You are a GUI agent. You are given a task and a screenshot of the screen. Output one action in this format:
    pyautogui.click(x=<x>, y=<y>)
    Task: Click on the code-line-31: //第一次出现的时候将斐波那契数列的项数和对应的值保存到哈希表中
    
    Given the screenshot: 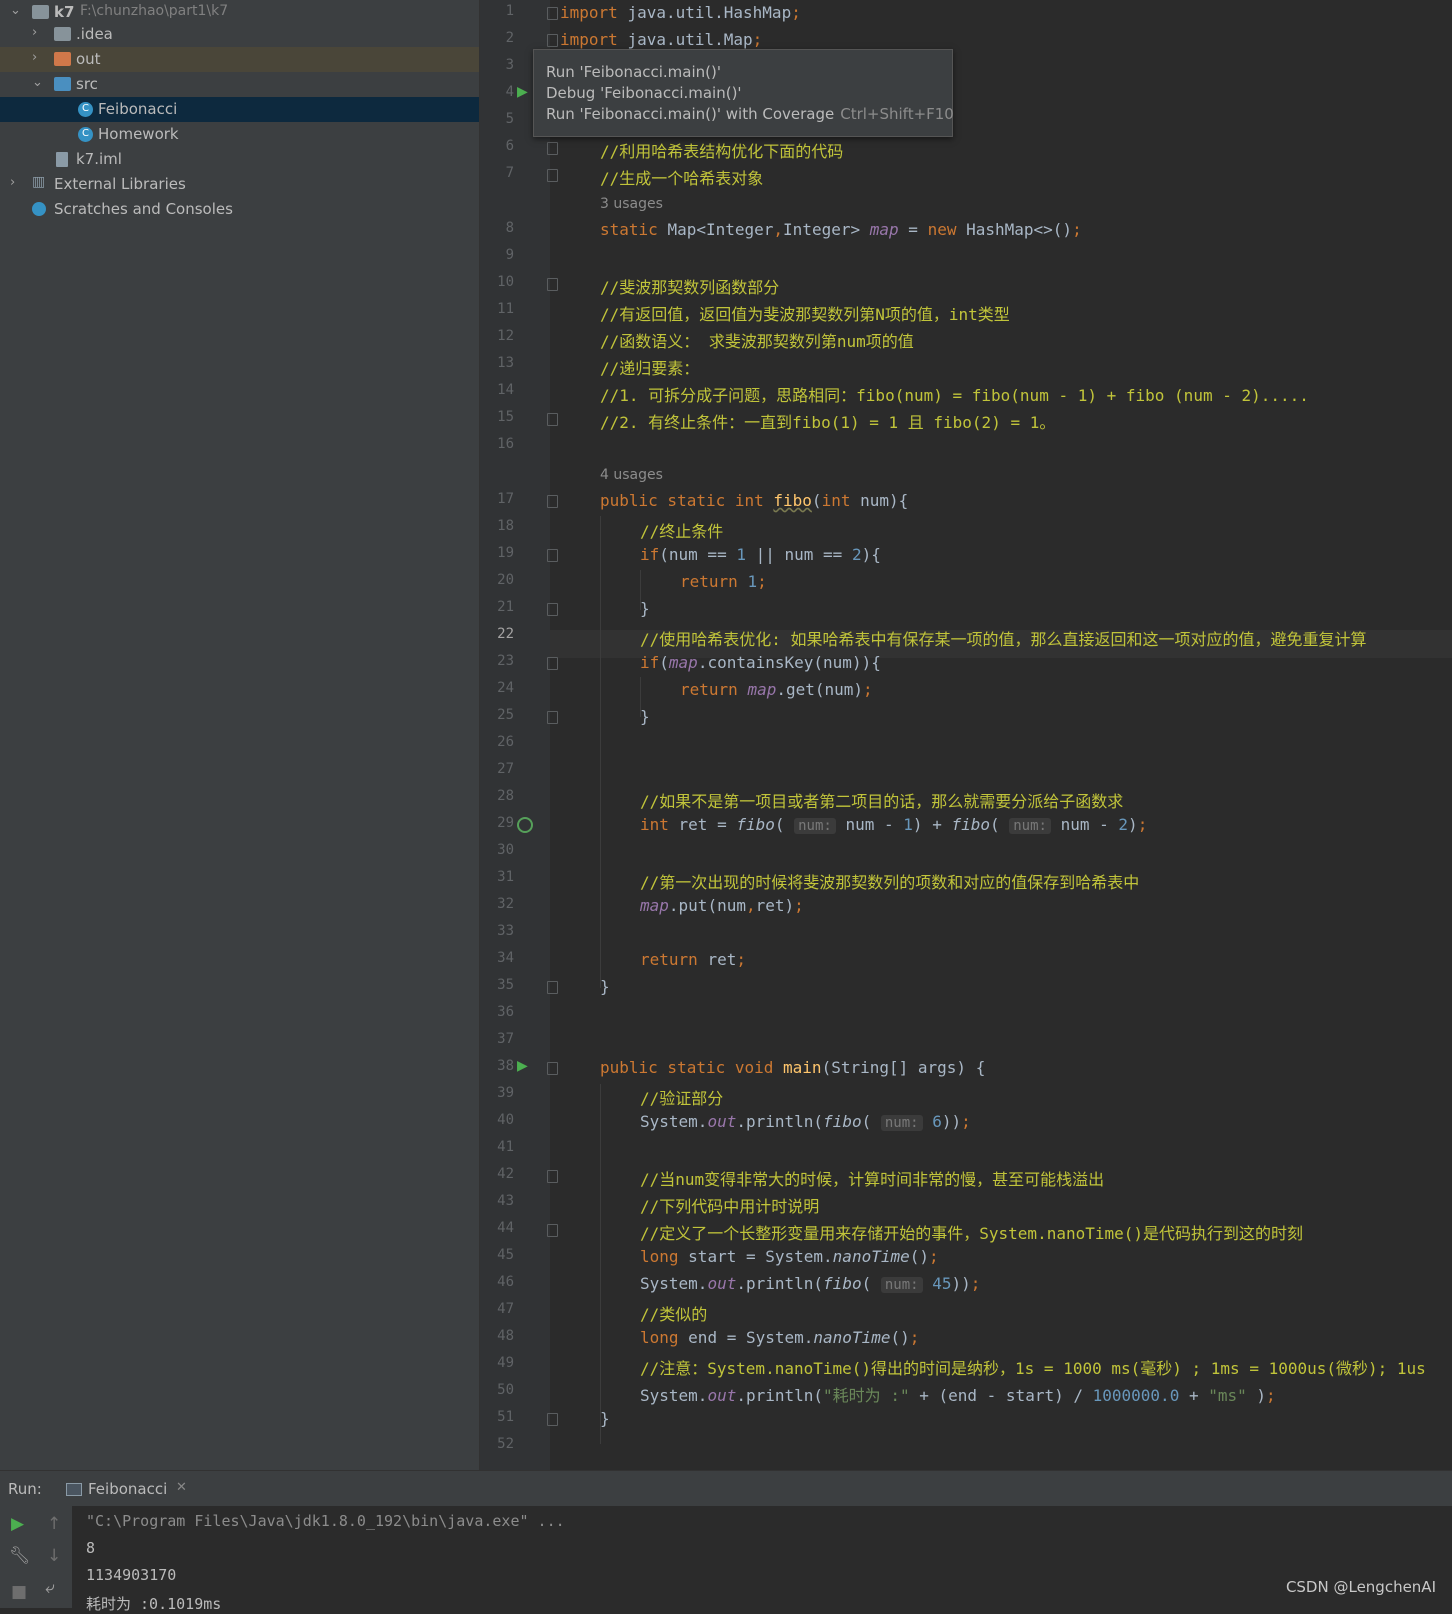 What is the action you would take?
    pyautogui.click(x=890, y=882)
    